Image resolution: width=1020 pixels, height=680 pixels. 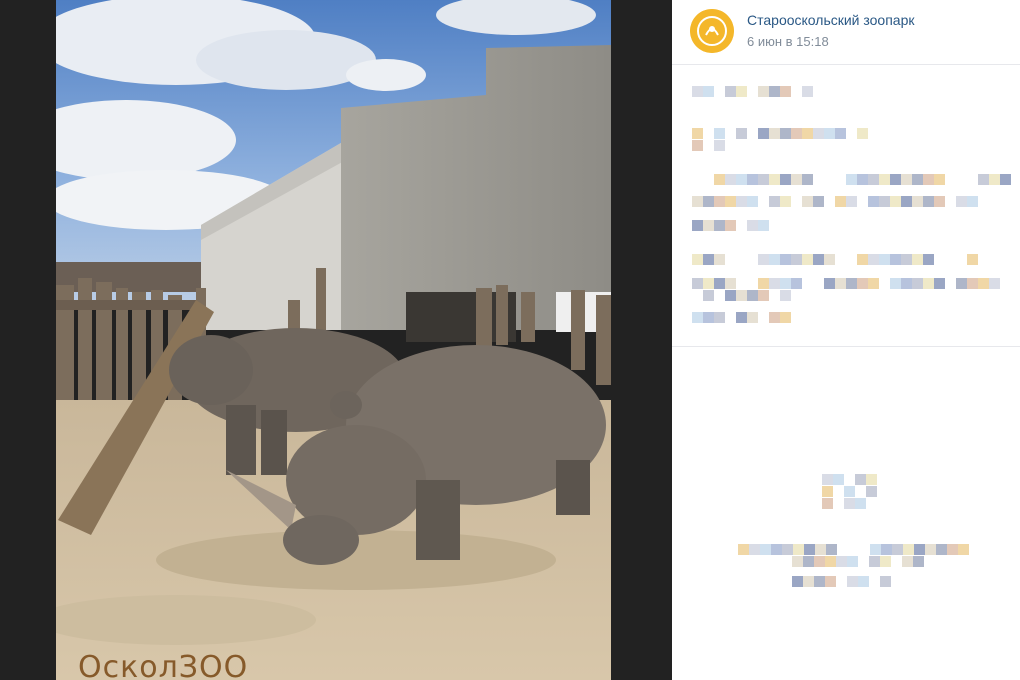 I want to click on avatar-logo-icon, so click(x=712, y=31).